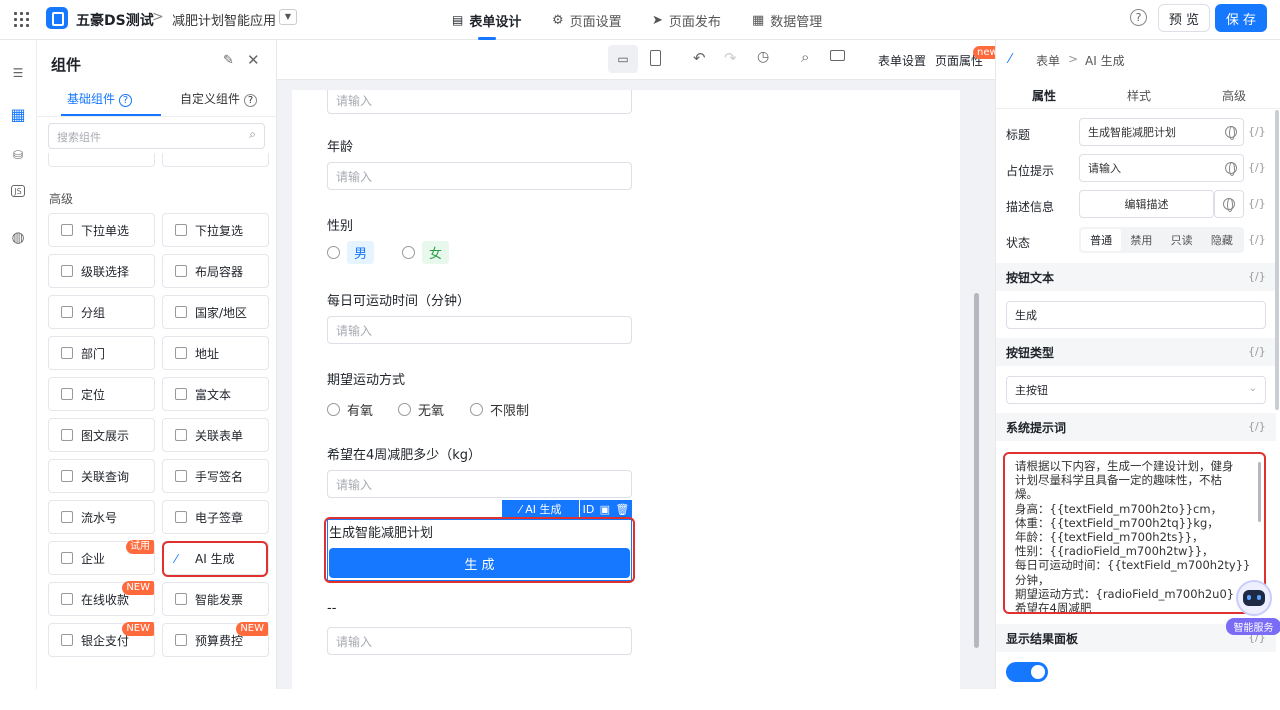 The width and height of the screenshot is (1280, 710). I want to click on redo-icon: ↷, so click(730, 58).